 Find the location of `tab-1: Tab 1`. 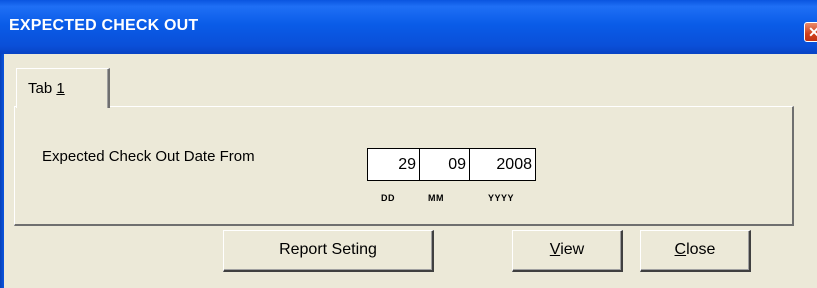

tab-1: Tab 1 is located at coordinates (63, 88).